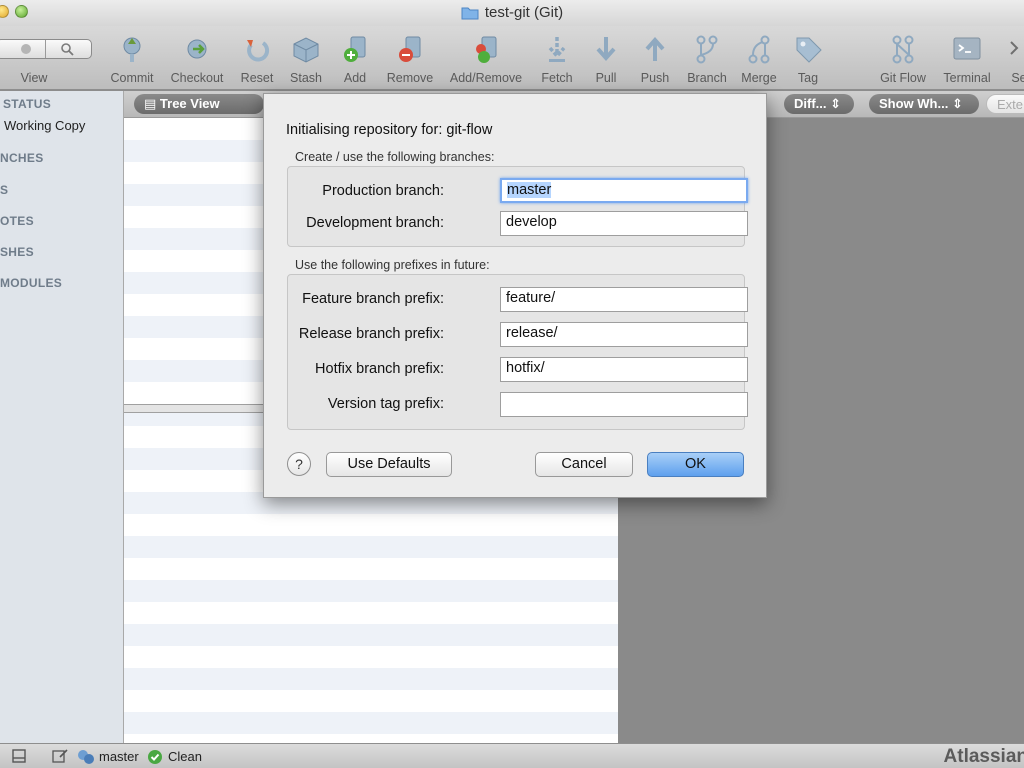 The height and width of the screenshot is (768, 1024). I want to click on toolbar-checkout: Checkout, so click(197, 58).